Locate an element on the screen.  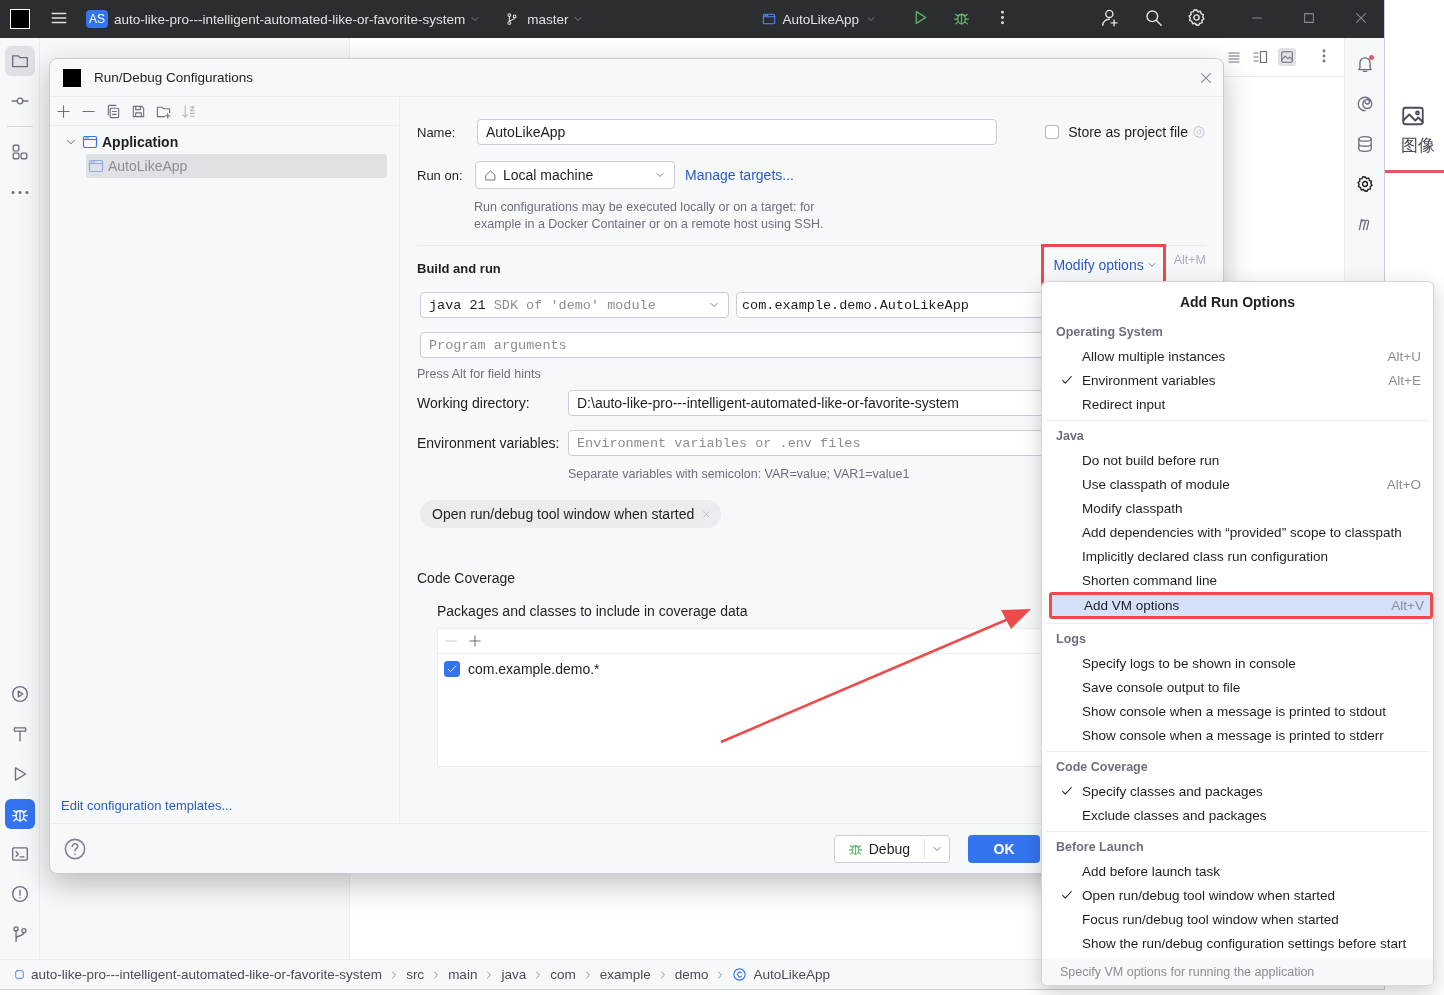
module-icon is located at coordinates (19, 974).